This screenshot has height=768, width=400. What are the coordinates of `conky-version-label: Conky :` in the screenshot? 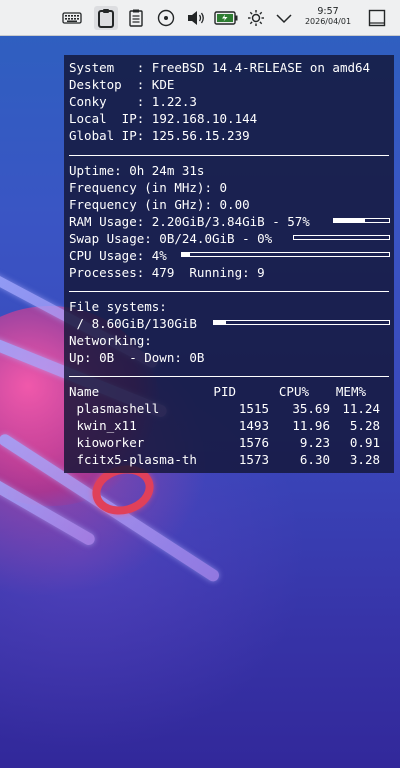 It's located at (107, 101).